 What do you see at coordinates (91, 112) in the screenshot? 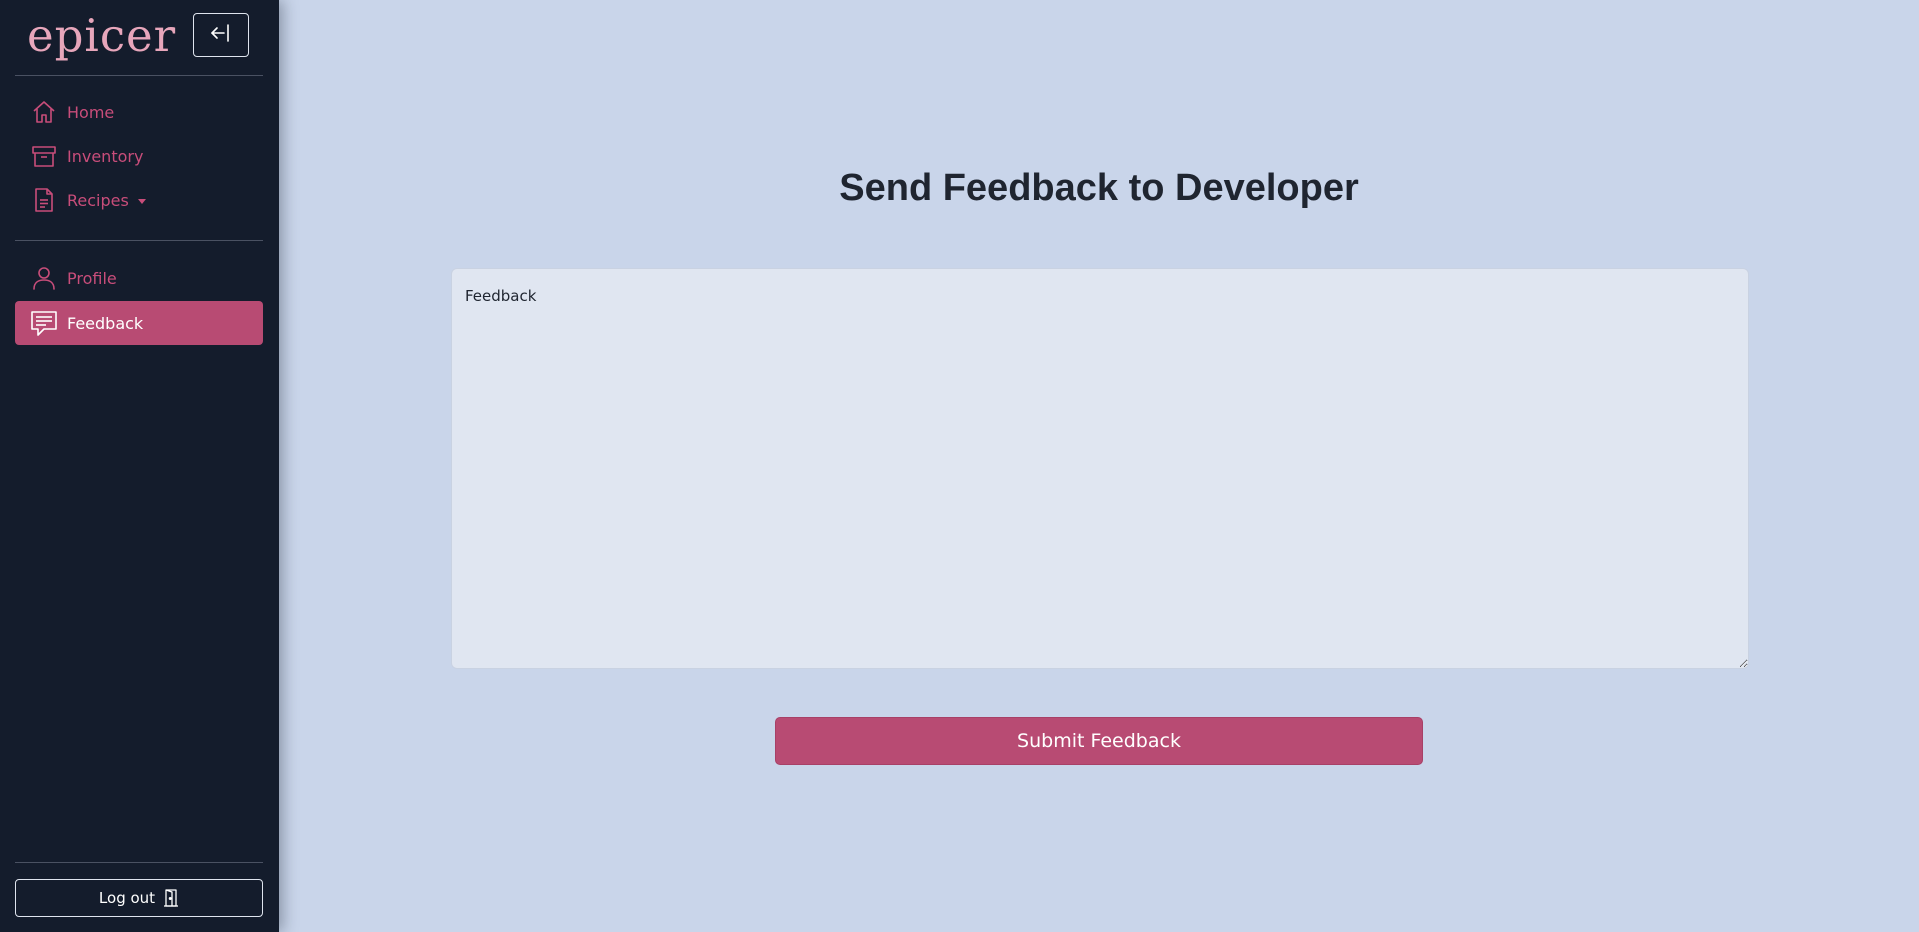
I see `sidebar-item-label: Home` at bounding box center [91, 112].